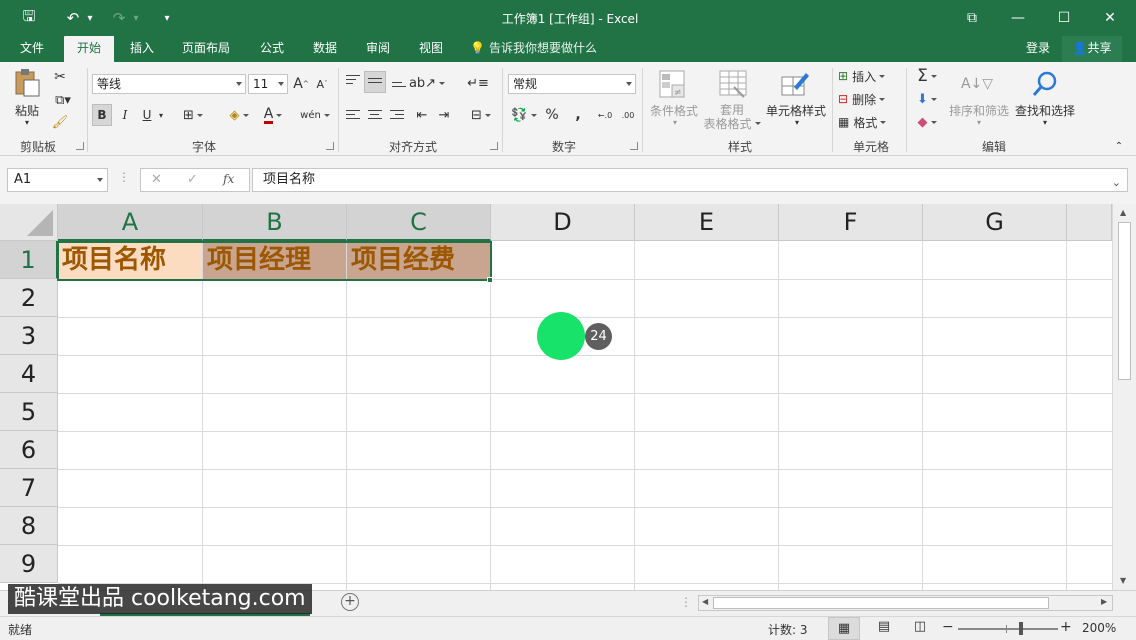  I want to click on scroll-up-icon: ▲, so click(1123, 212).